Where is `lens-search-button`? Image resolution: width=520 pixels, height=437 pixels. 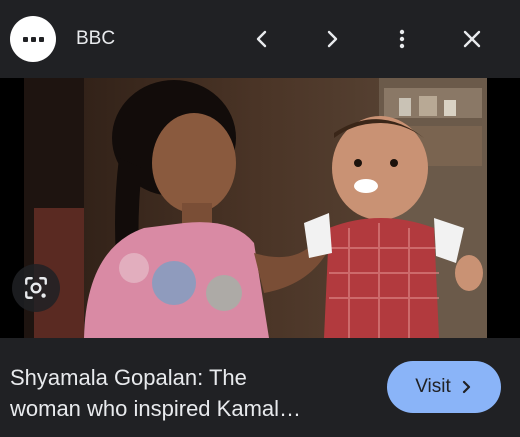
lens-search-button is located at coordinates (36, 288).